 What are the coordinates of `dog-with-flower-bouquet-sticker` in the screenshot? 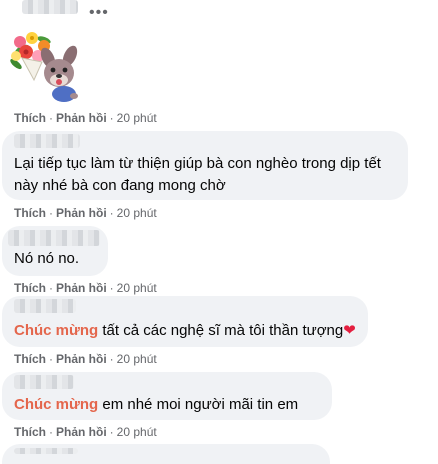 It's located at (46, 66).